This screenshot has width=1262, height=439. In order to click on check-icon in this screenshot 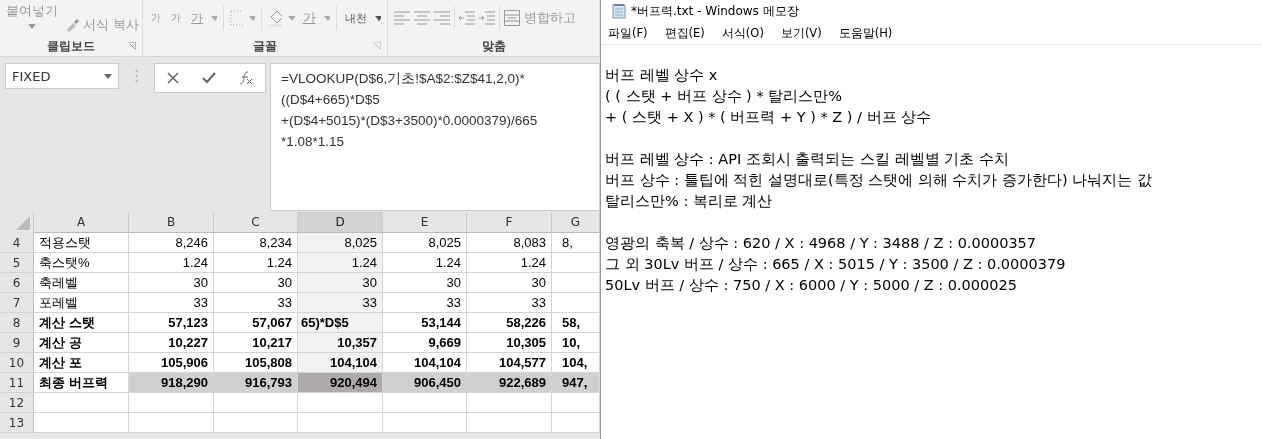, I will do `click(209, 78)`.